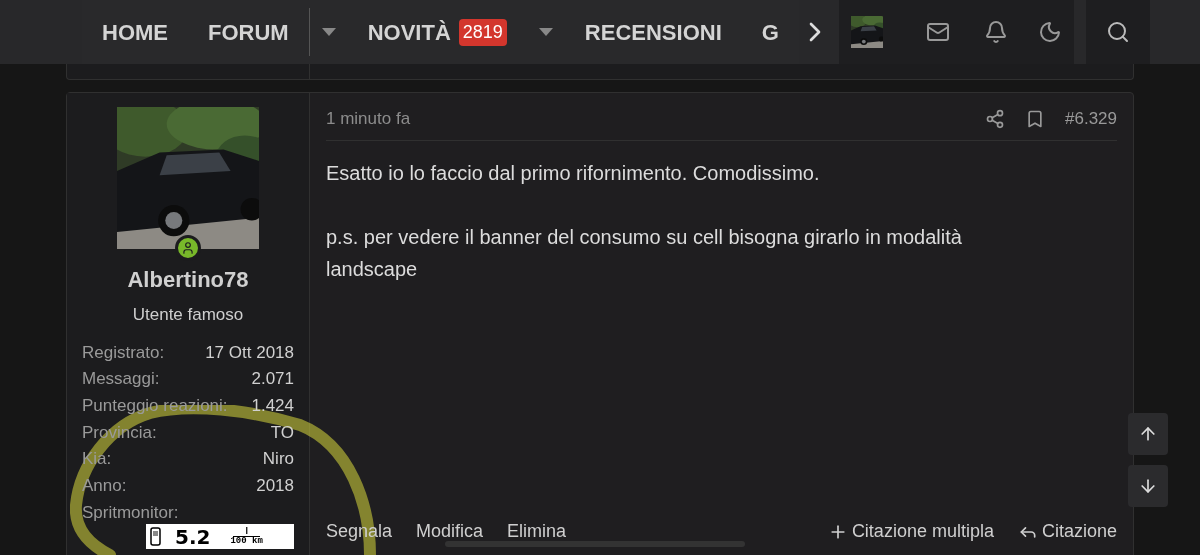  What do you see at coordinates (1148, 434) in the screenshot?
I see `scroll-up-button` at bounding box center [1148, 434].